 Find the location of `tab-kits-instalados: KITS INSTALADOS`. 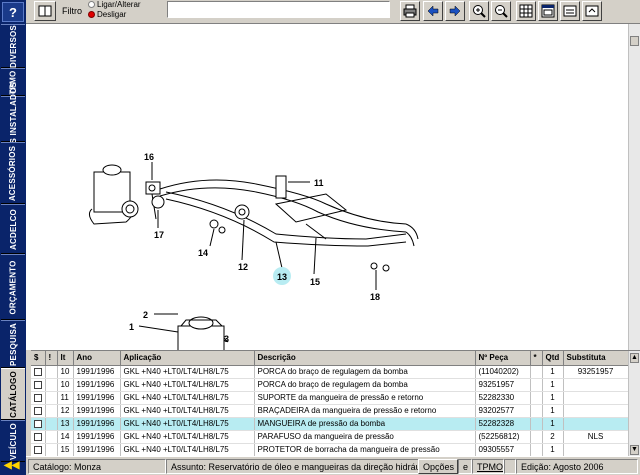

tab-kits-instalados: KITS INSTALADOS is located at coordinates (13, 119).